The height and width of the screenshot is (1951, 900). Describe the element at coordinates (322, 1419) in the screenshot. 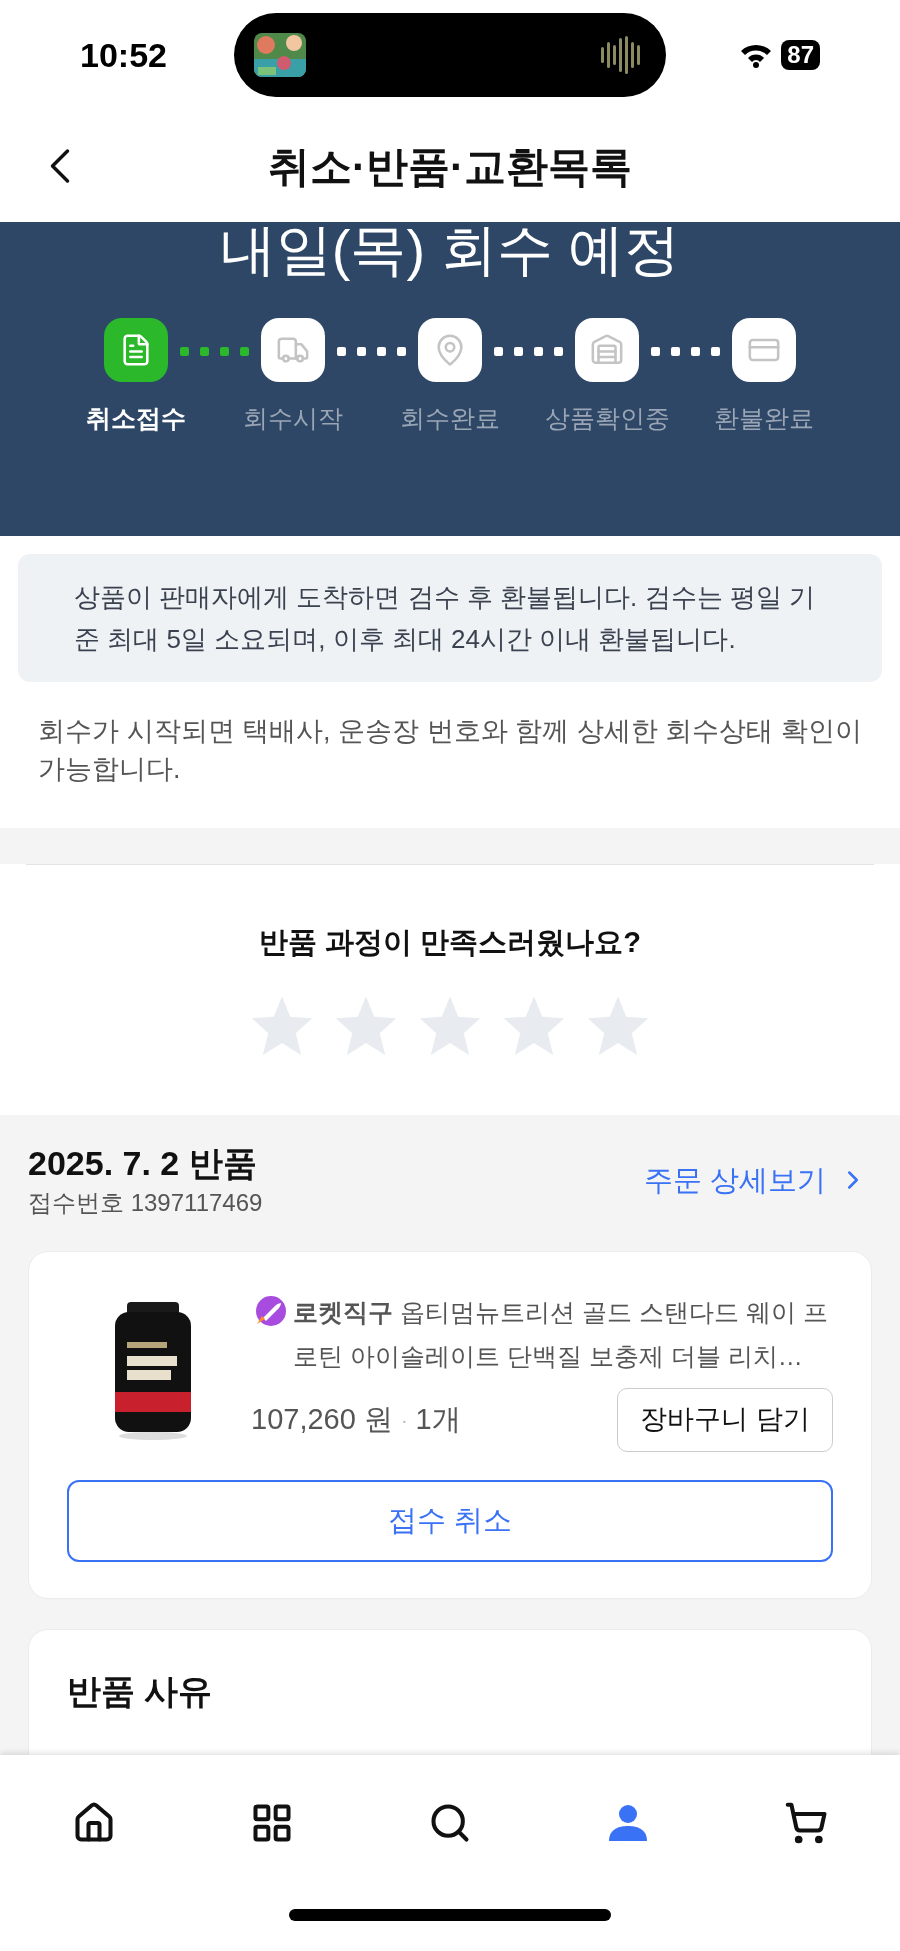

I see `product-price: 107,260 원` at that location.